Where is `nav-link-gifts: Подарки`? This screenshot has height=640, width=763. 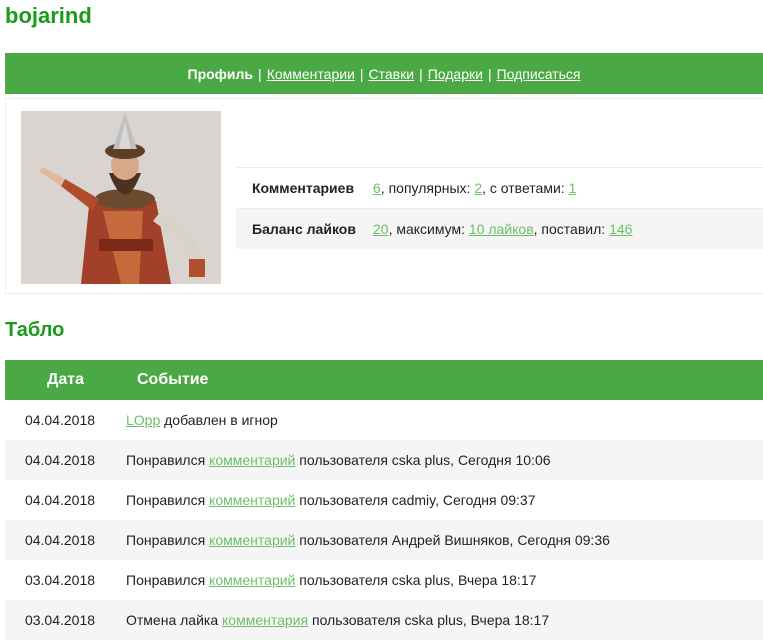
nav-link-gifts: Подарки is located at coordinates (455, 74).